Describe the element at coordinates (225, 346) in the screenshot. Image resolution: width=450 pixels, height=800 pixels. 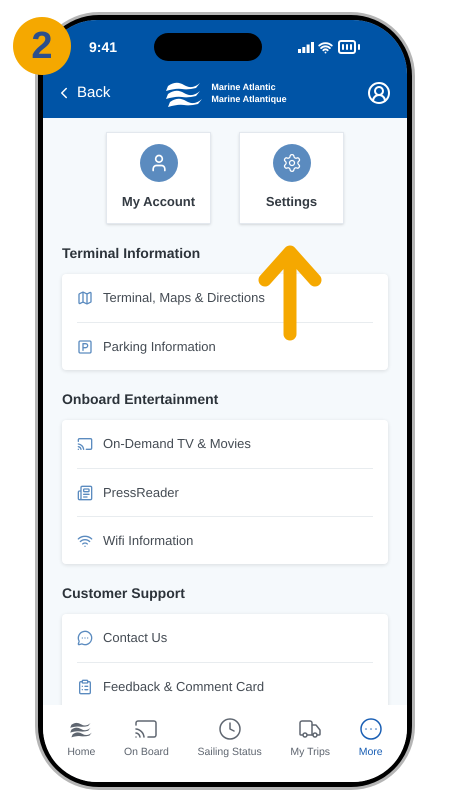
I see `list-item: Parking Information` at that location.